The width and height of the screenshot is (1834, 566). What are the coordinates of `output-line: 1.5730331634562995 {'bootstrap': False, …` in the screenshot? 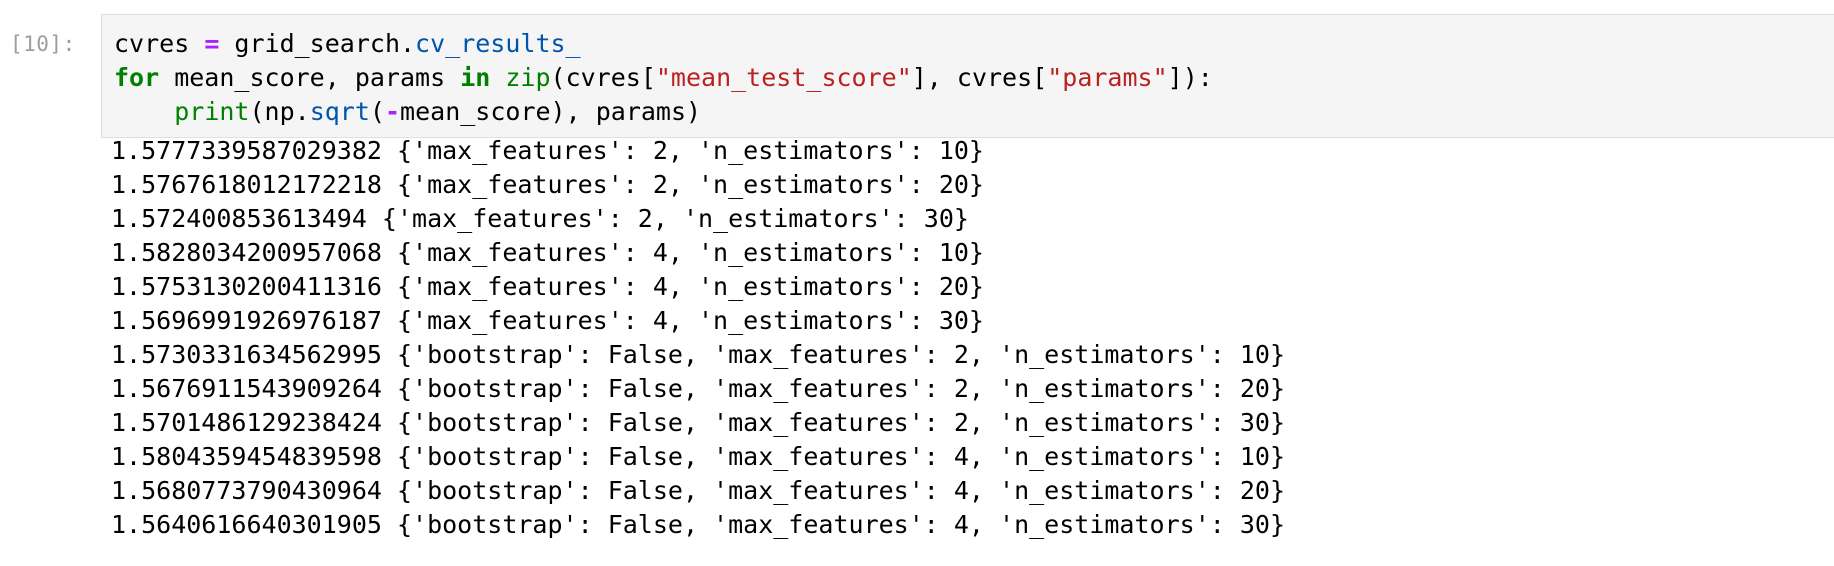 It's located at (698, 354).